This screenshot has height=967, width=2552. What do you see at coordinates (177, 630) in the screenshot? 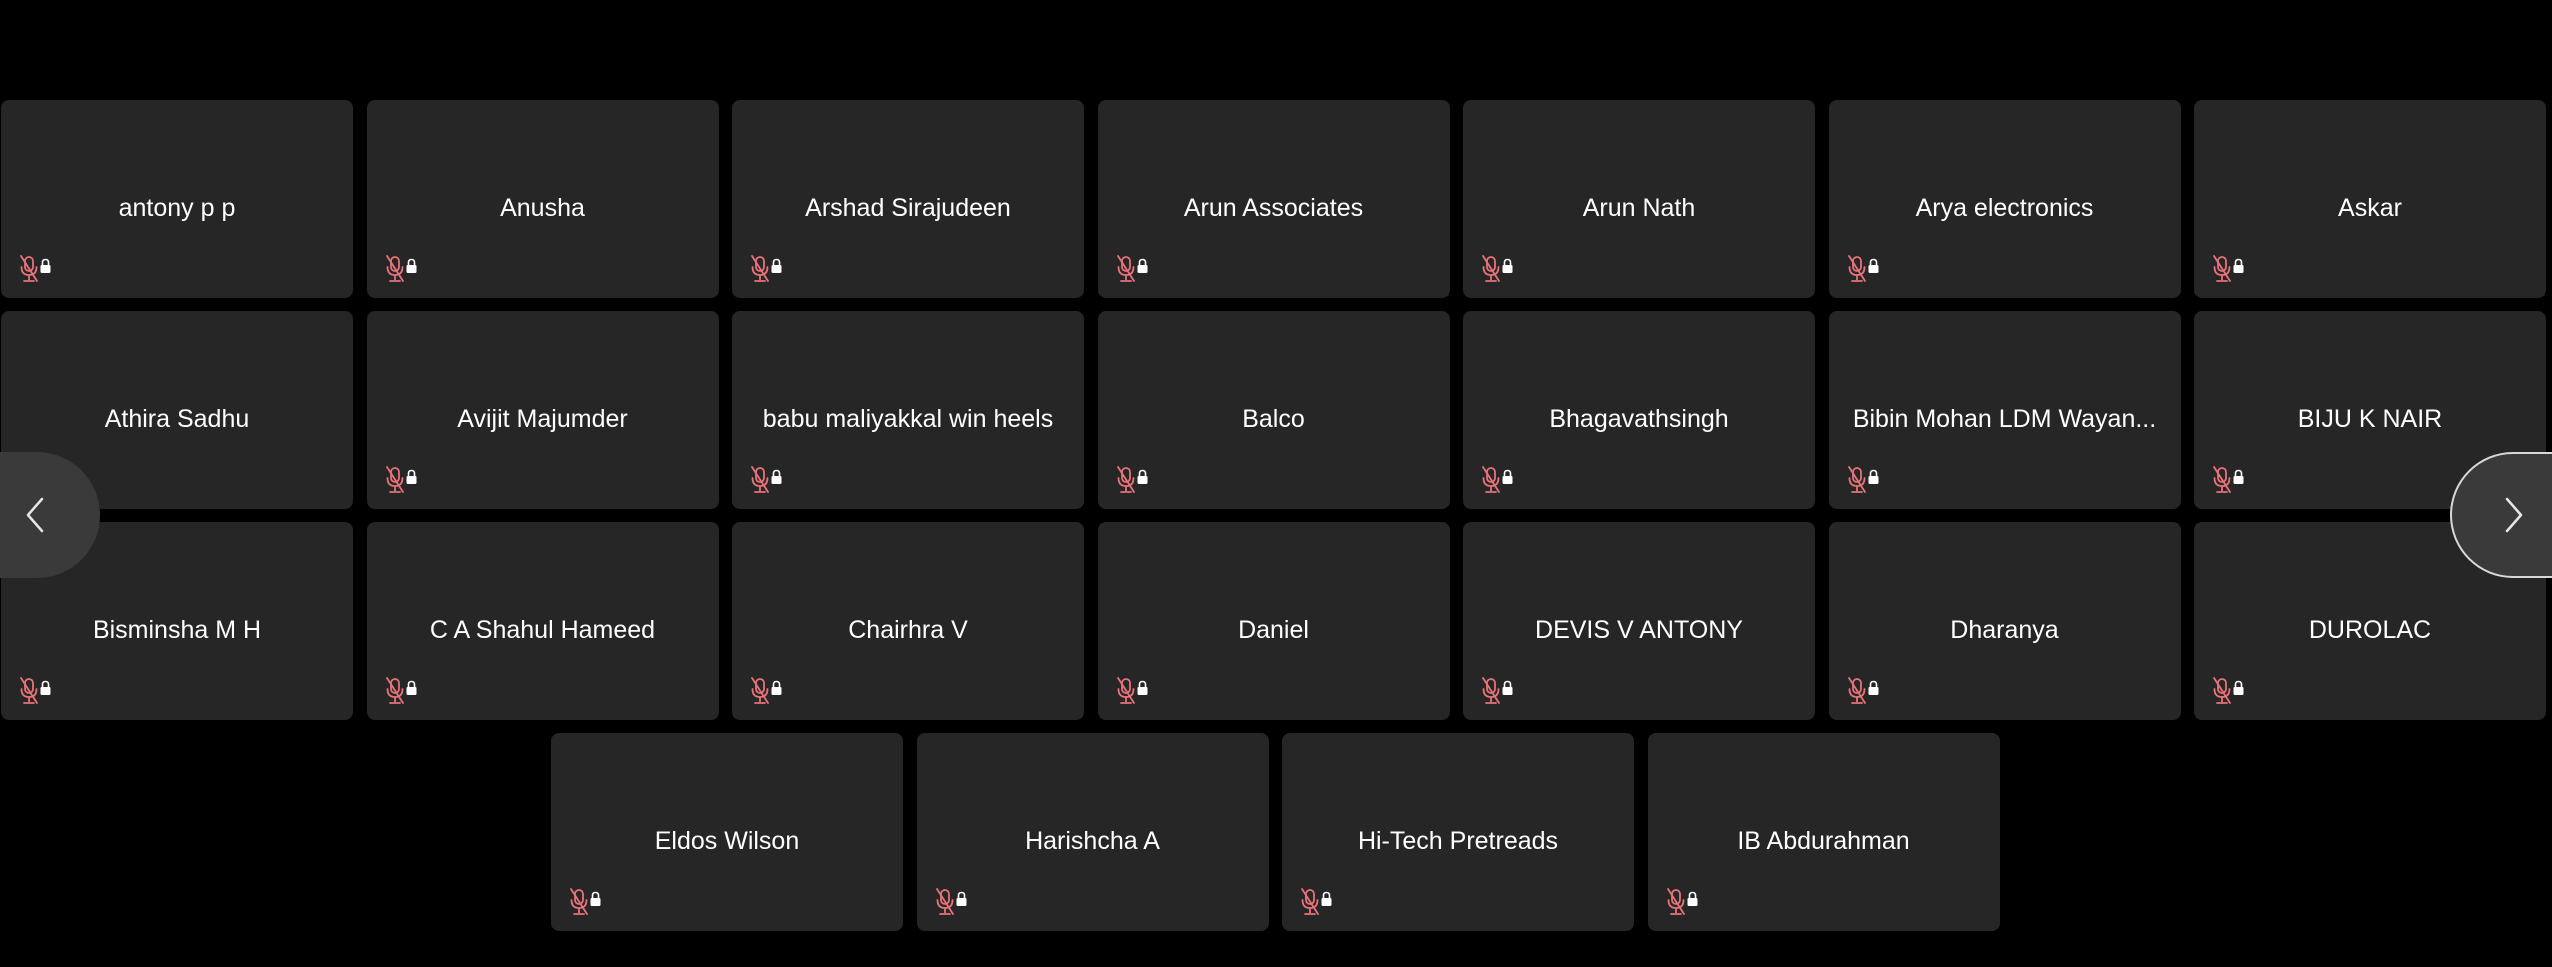
I see `participant-name: Bisminsha M H` at bounding box center [177, 630].